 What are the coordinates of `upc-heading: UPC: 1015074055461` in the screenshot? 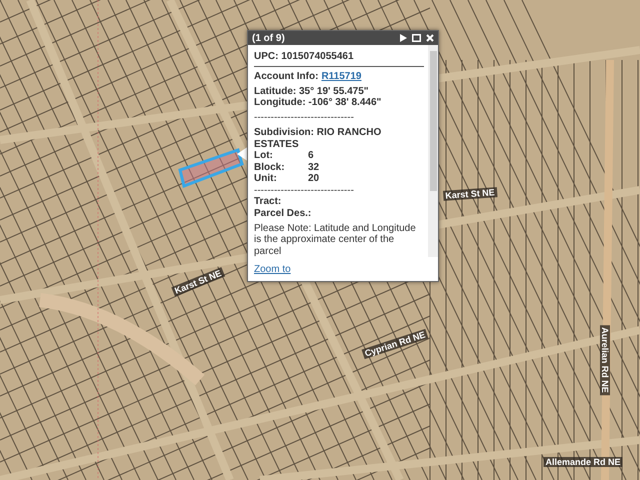 It's located at (339, 59).